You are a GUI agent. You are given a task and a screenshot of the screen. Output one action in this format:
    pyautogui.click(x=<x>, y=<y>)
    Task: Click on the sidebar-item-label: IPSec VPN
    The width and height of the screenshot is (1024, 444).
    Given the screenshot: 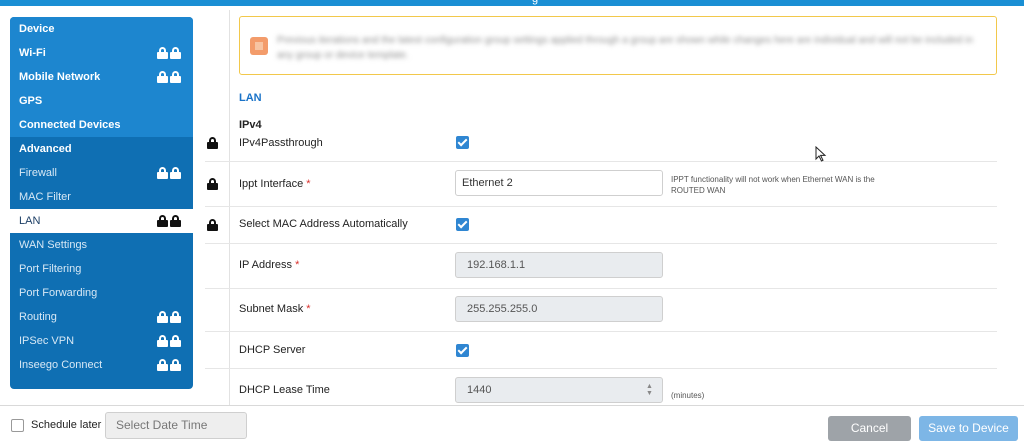 What is the action you would take?
    pyautogui.click(x=47, y=341)
    